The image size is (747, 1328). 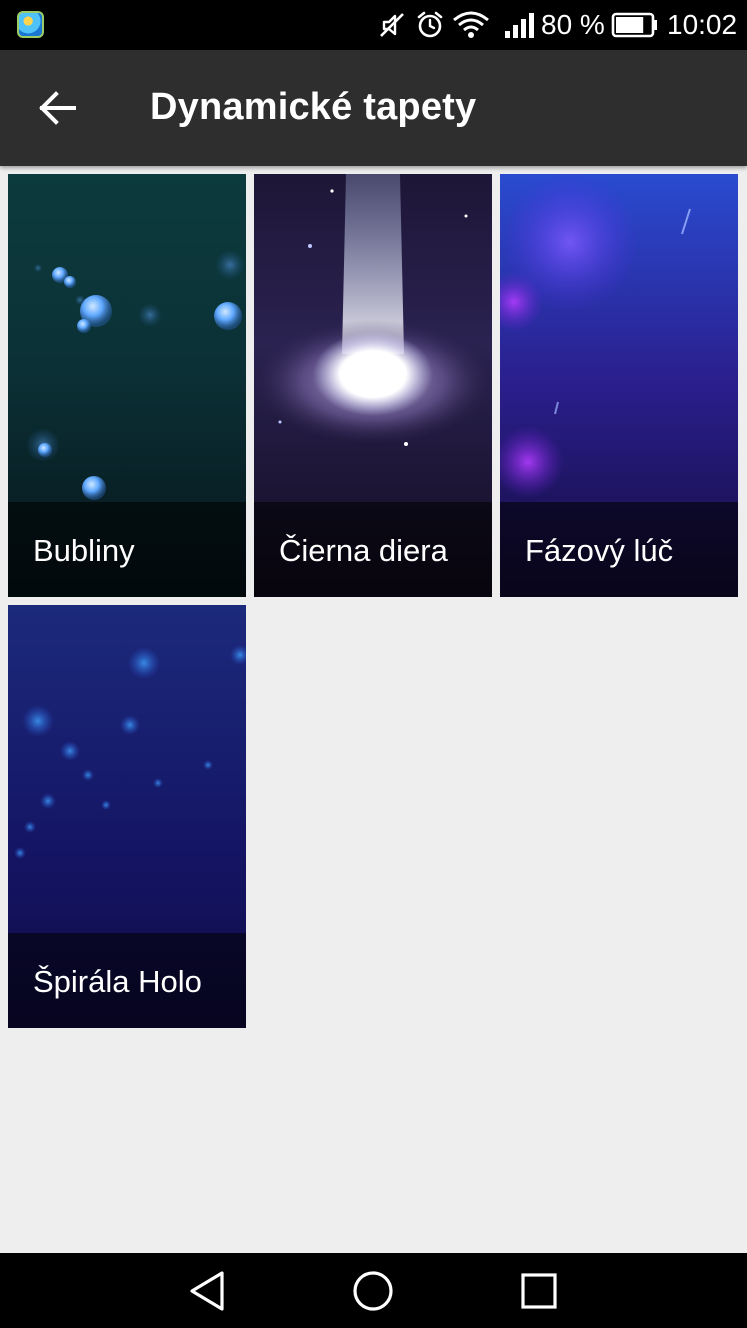 I want to click on navigation-bar, so click(x=373, y=1290).